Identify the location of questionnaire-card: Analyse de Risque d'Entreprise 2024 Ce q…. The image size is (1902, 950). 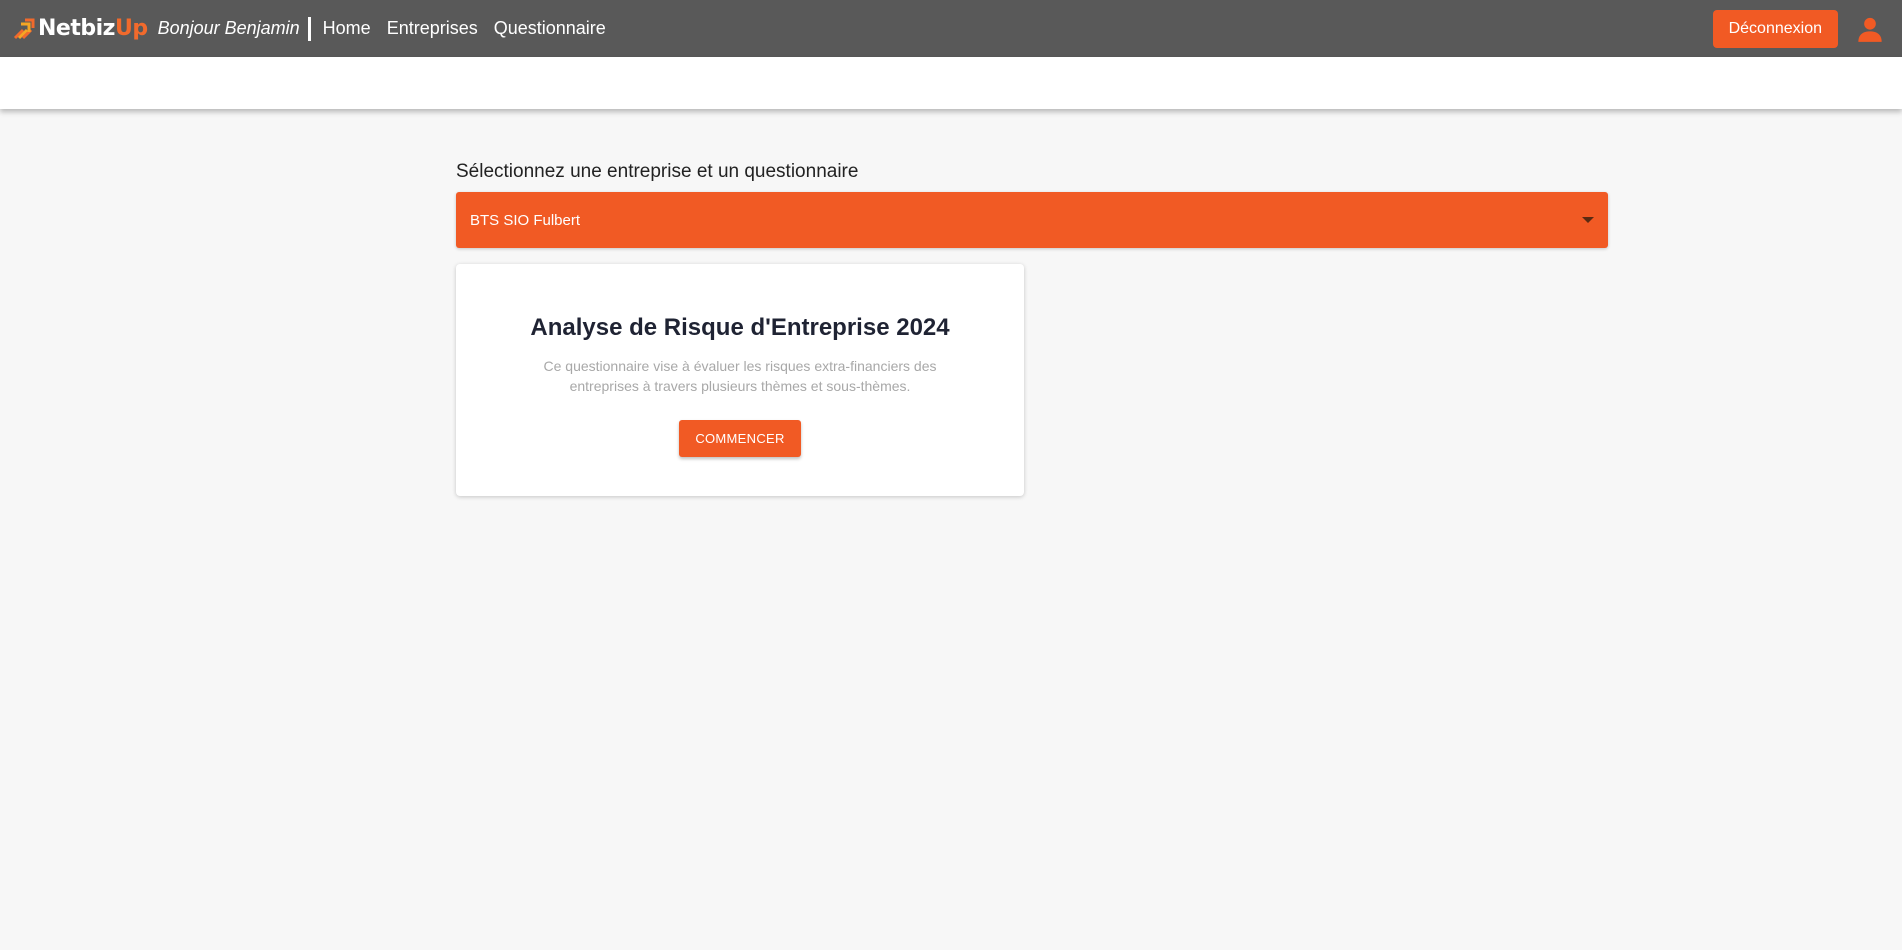
(740, 380).